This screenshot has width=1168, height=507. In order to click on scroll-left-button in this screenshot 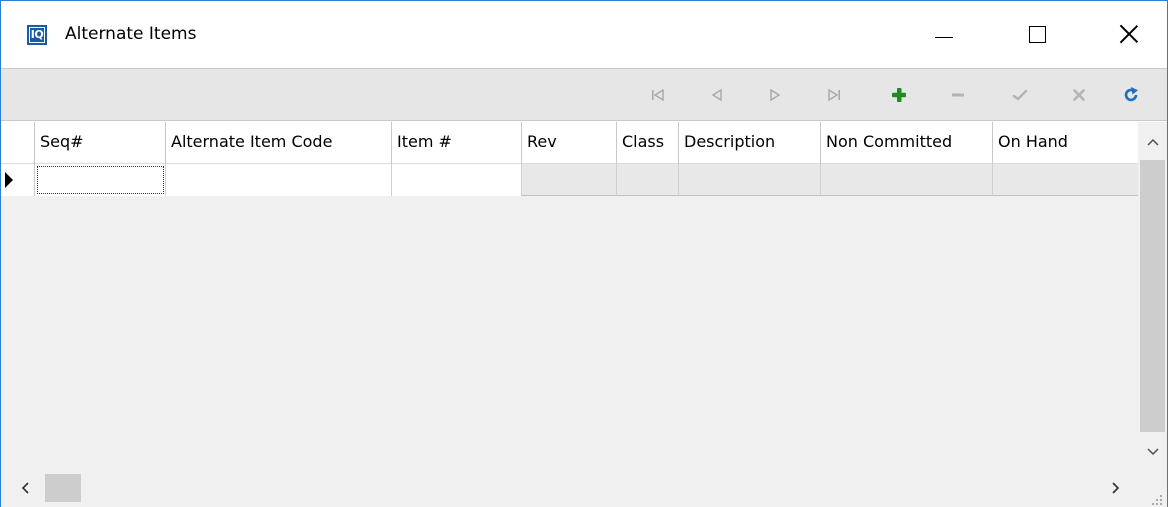, I will do `click(25, 487)`.